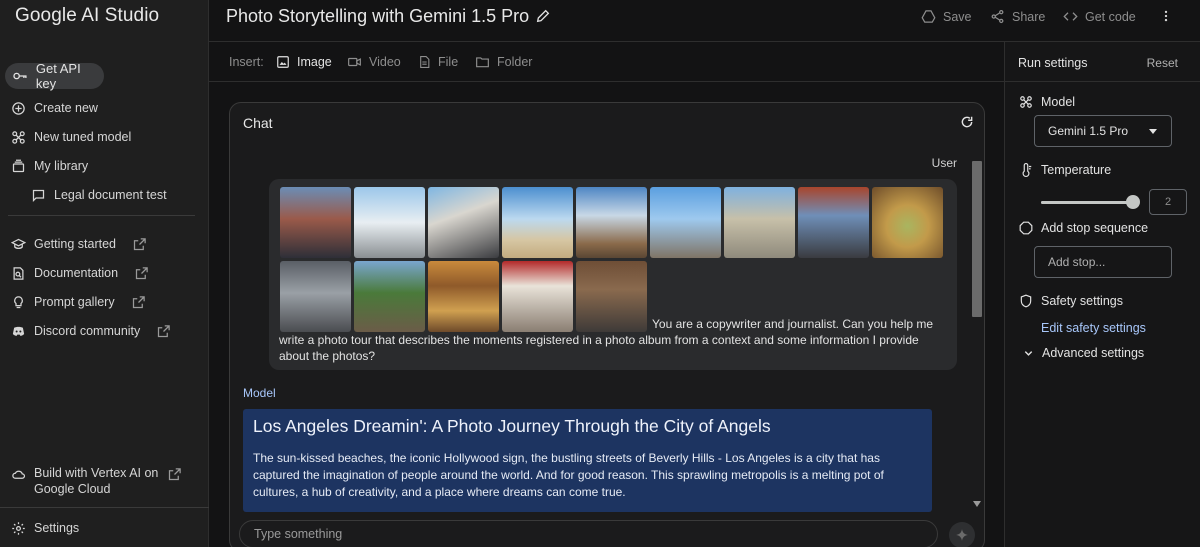 This screenshot has height=547, width=1200. I want to click on temperature-setting-label: Temperature, so click(1065, 170).